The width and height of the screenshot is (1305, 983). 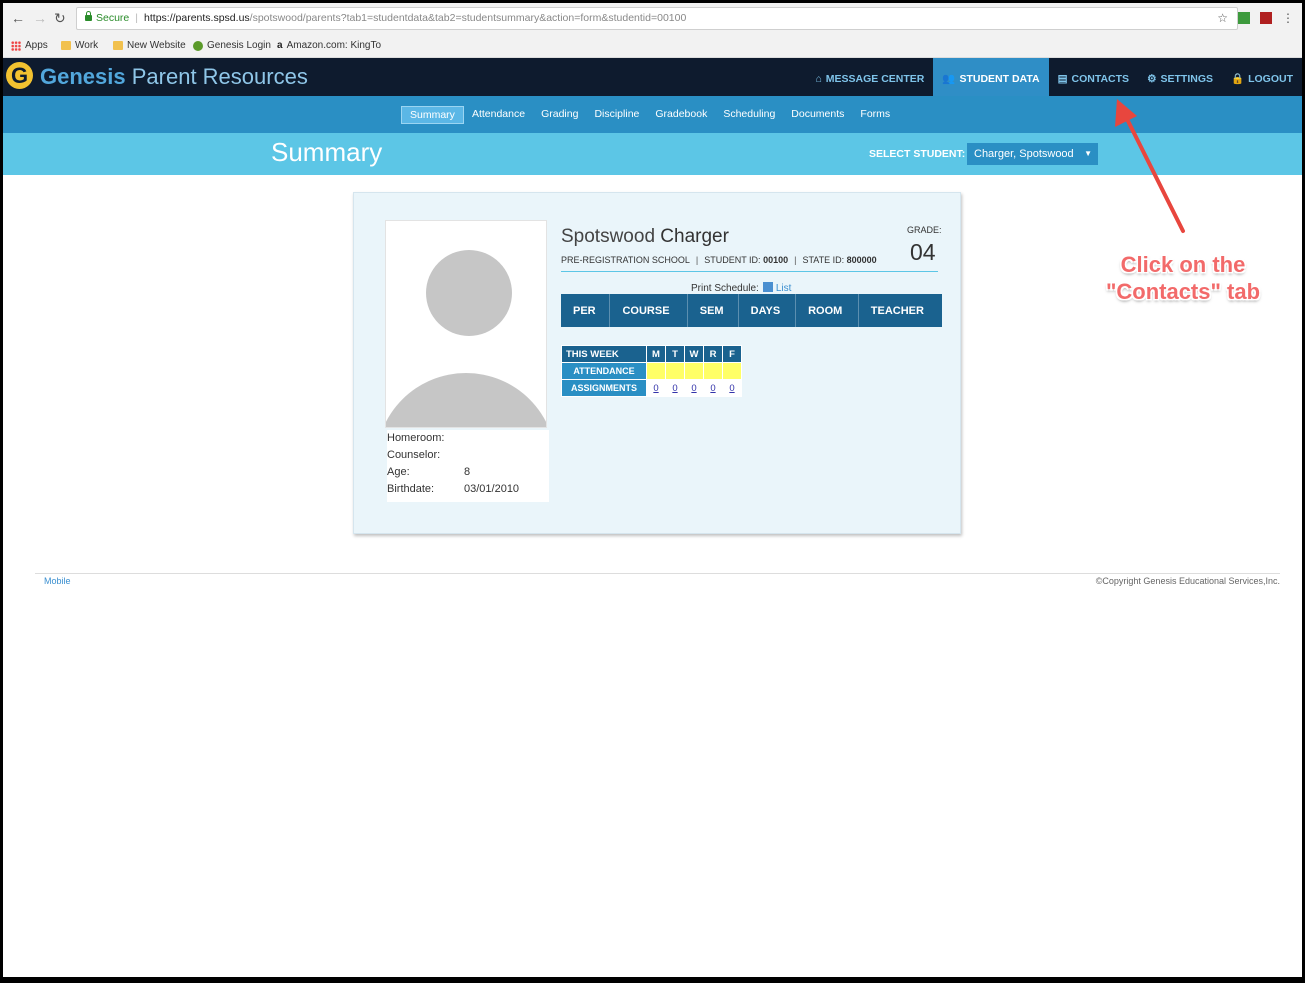 I want to click on users-icon: 👥, so click(x=949, y=79).